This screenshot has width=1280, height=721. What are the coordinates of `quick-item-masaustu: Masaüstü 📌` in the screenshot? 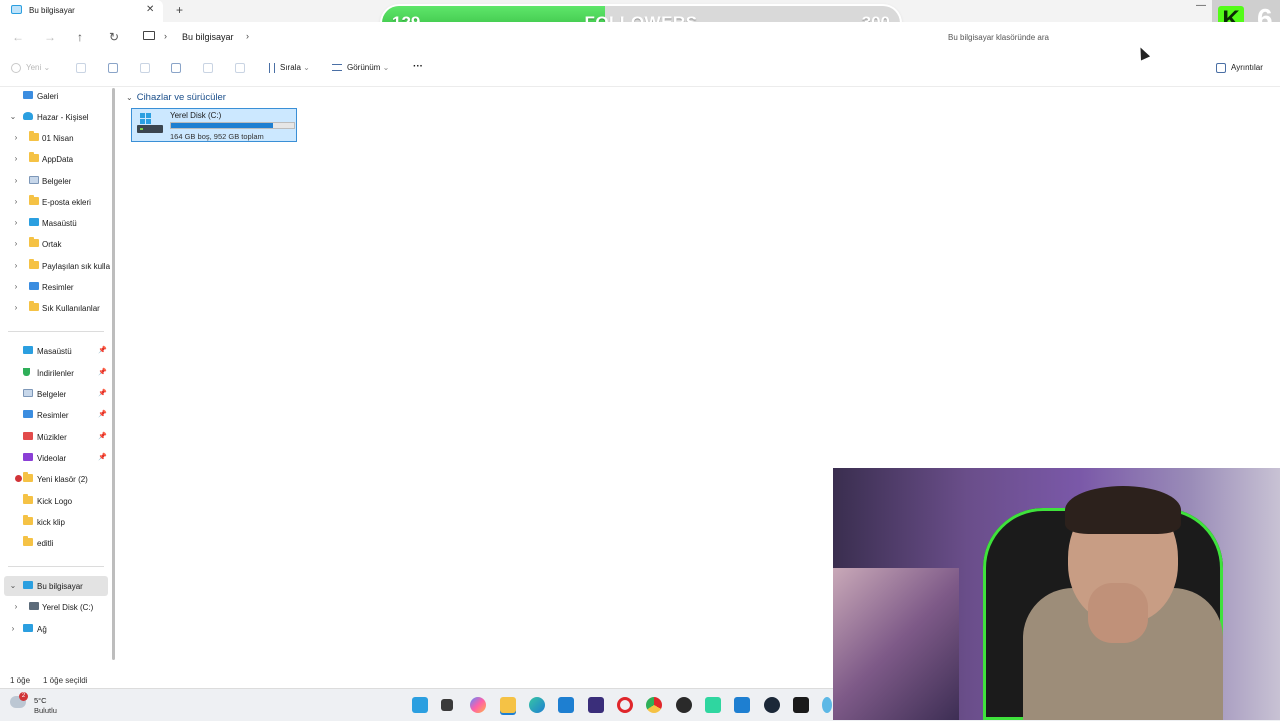 It's located at (55, 351).